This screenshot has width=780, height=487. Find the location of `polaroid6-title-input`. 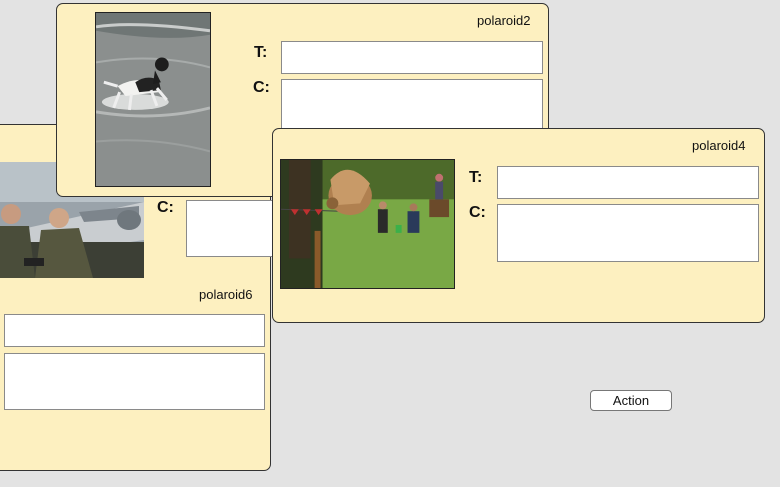

polaroid6-title-input is located at coordinates (134, 330).